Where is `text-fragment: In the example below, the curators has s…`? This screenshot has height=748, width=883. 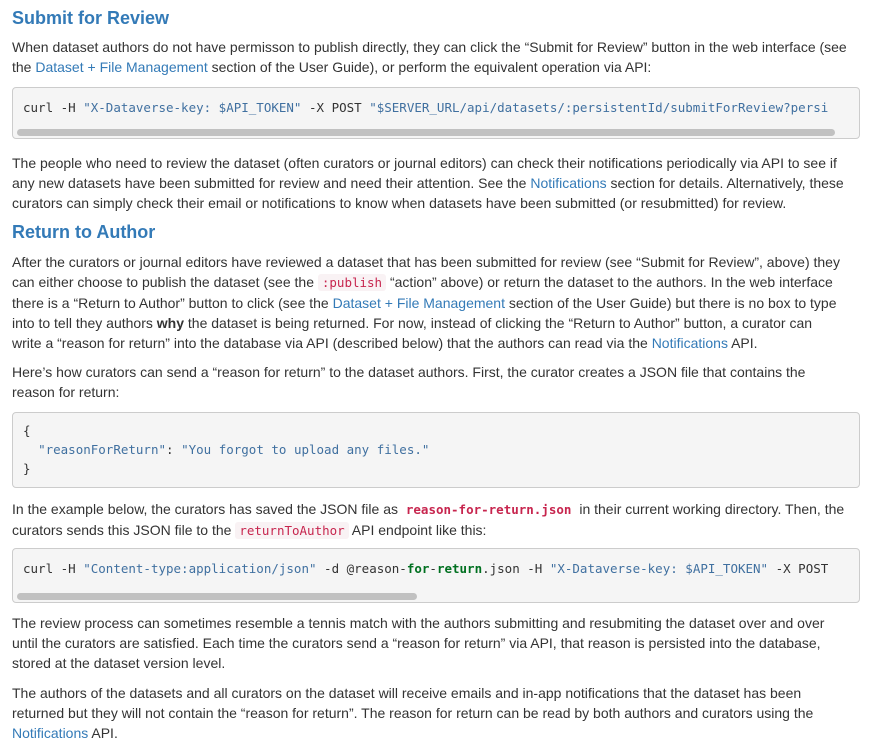
text-fragment: In the example below, the curators has s… is located at coordinates (207, 509).